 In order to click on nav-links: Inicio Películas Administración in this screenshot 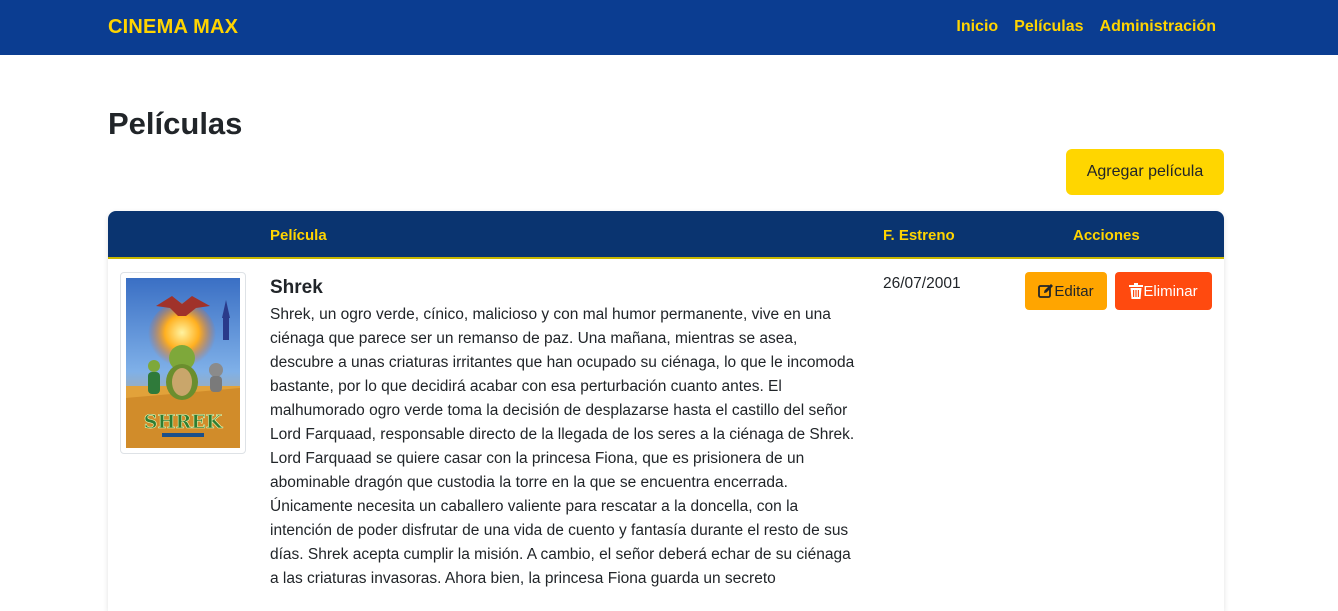, I will do `click(1086, 27)`.